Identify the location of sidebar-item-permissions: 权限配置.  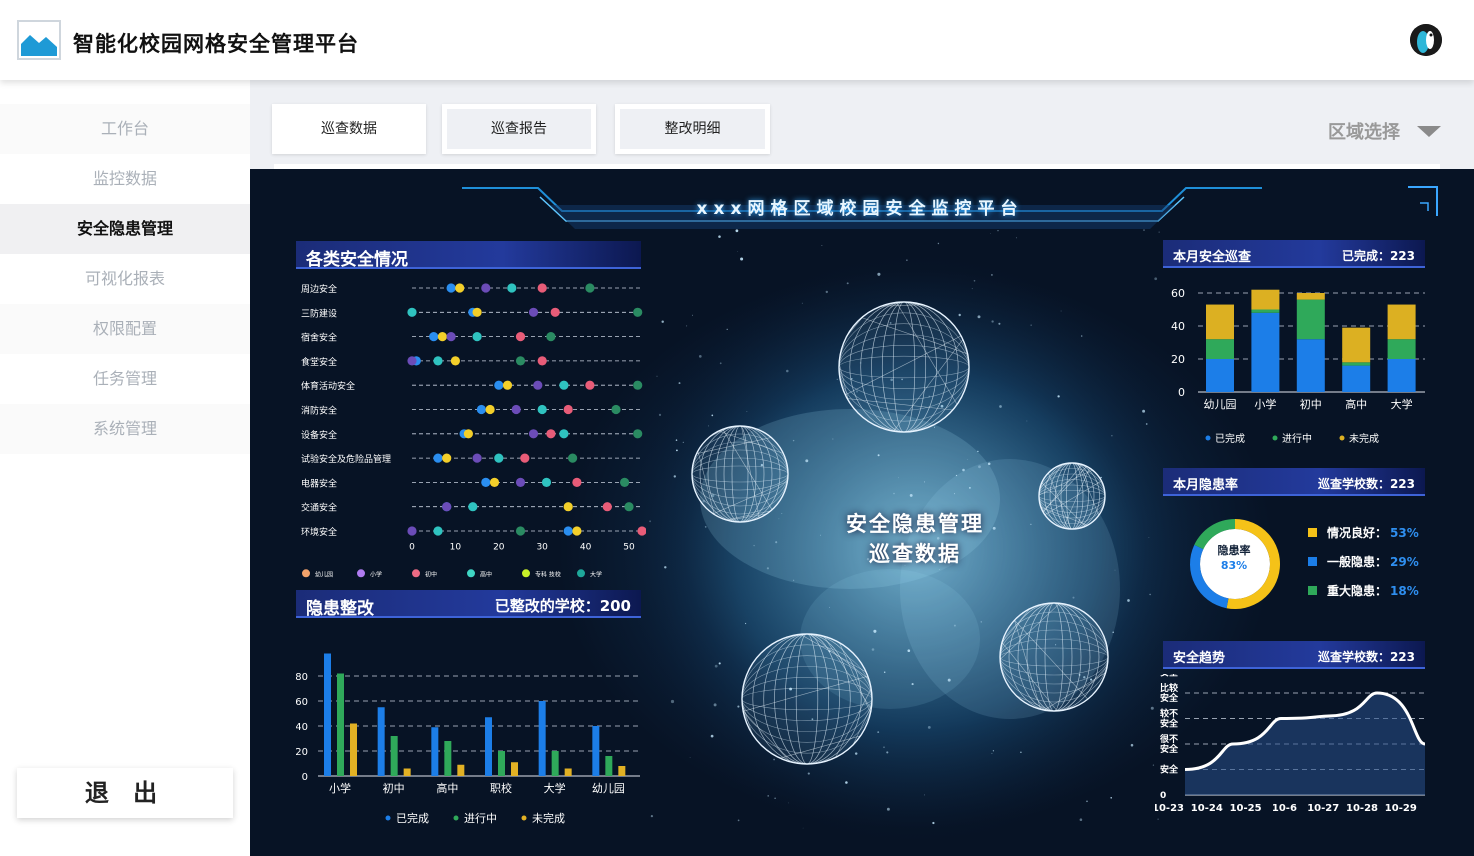
(125, 329).